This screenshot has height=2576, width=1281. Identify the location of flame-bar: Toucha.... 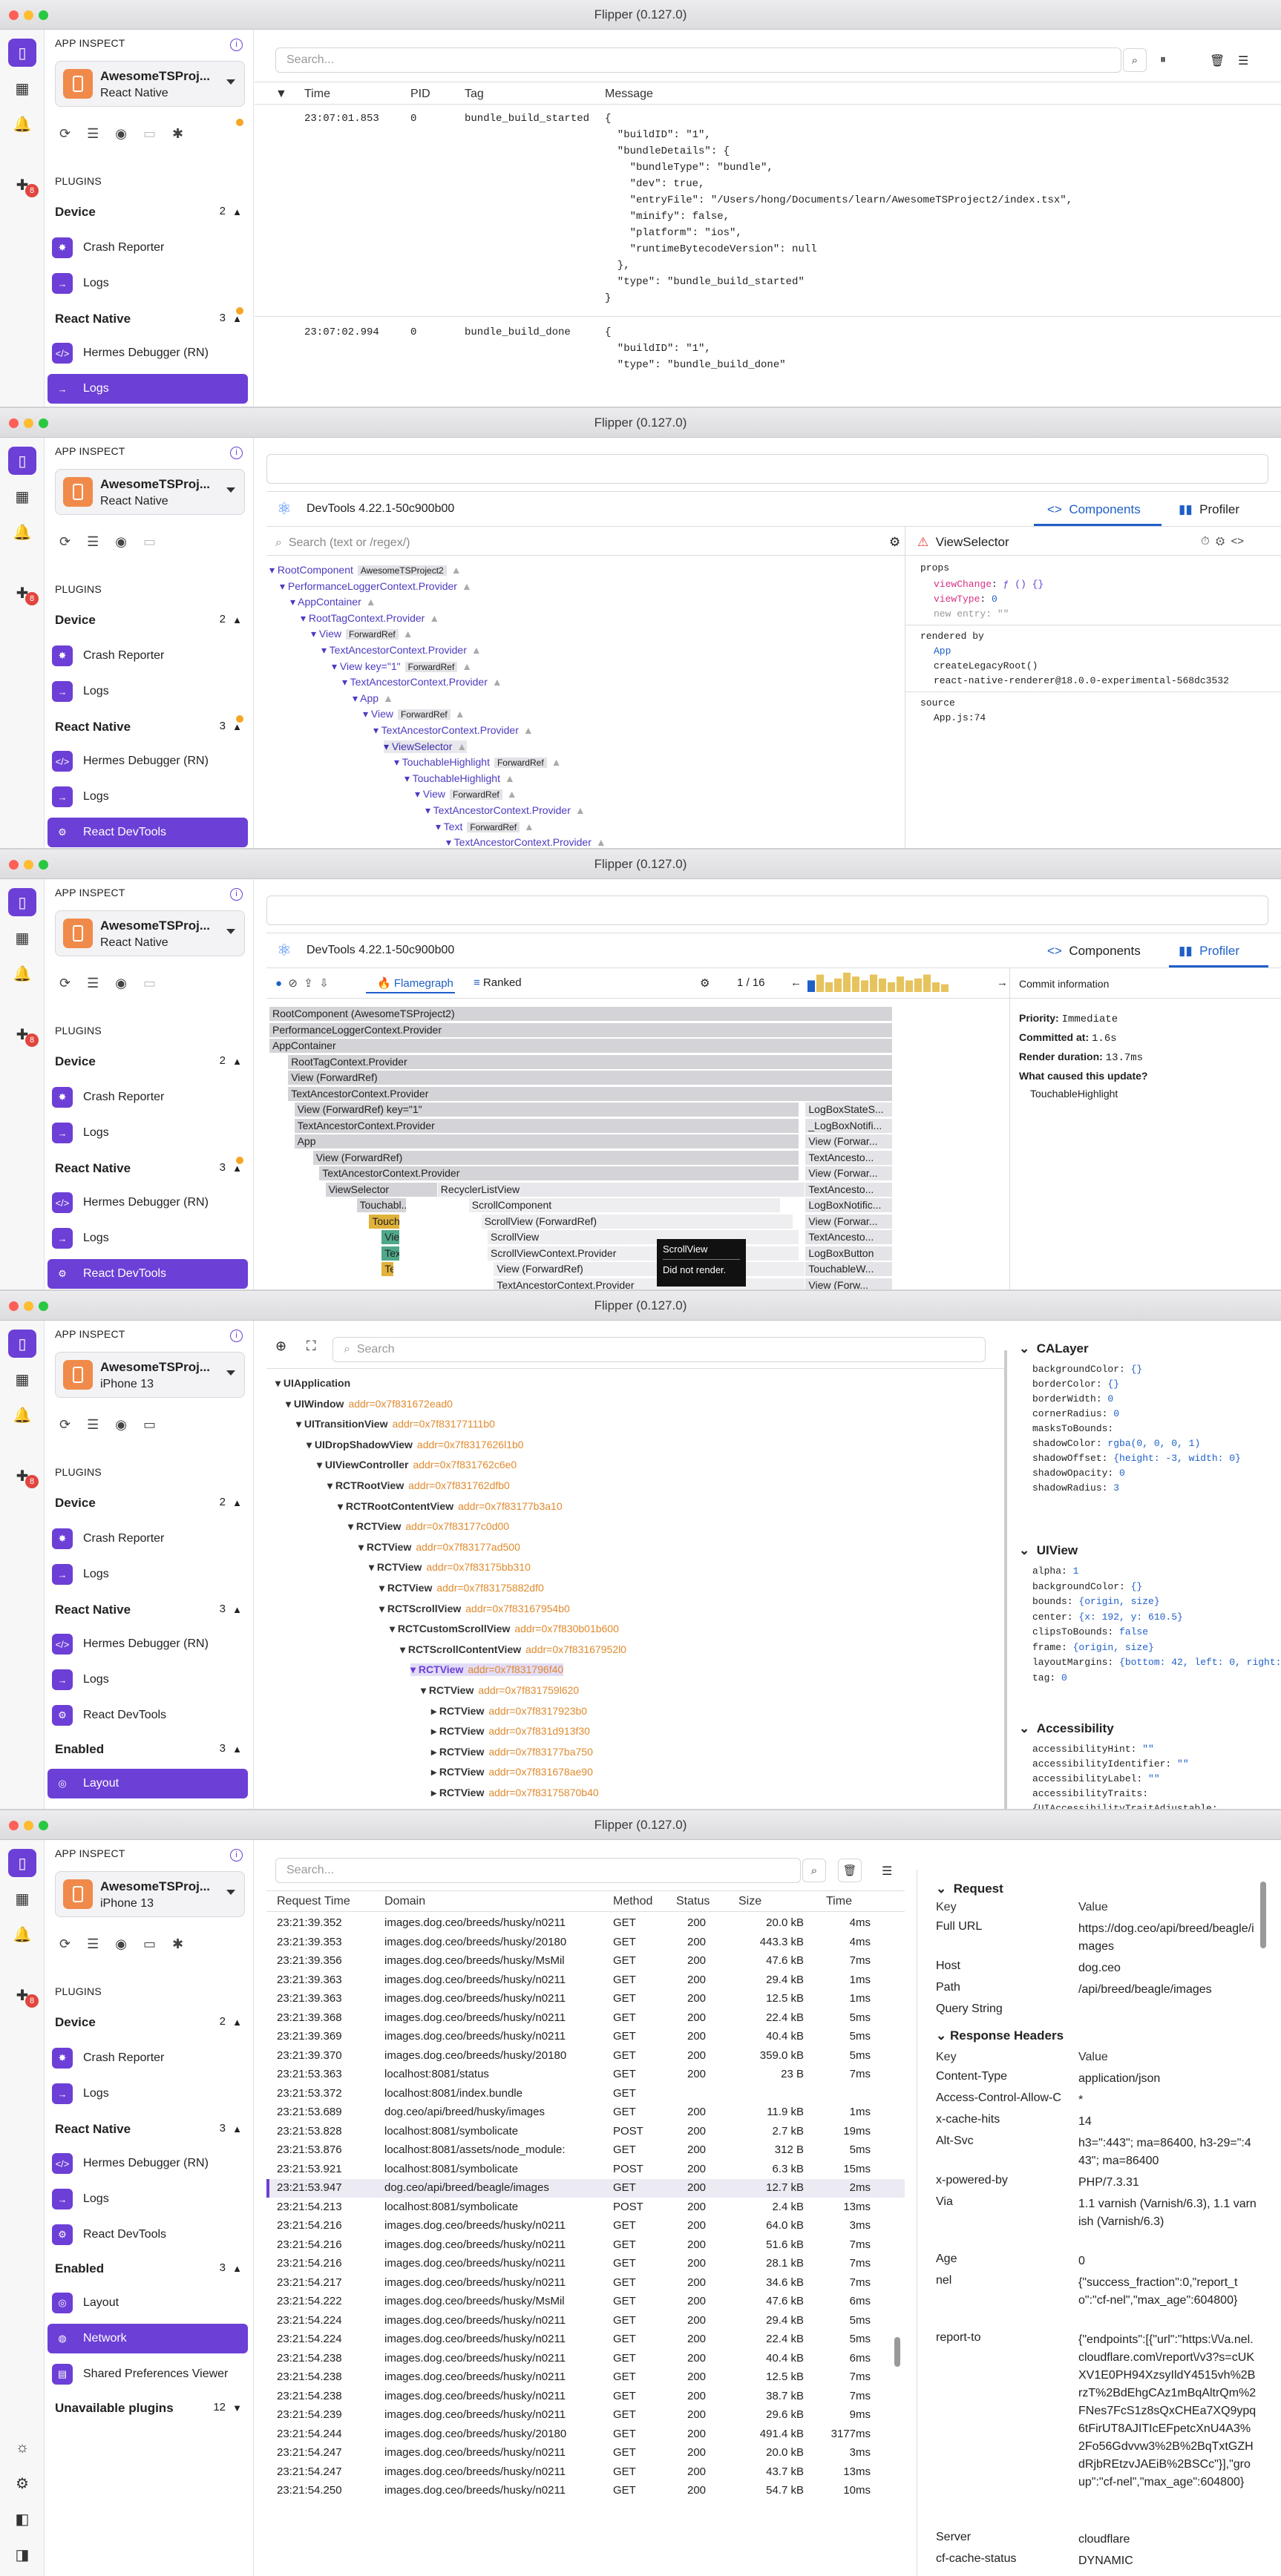
(385, 1221).